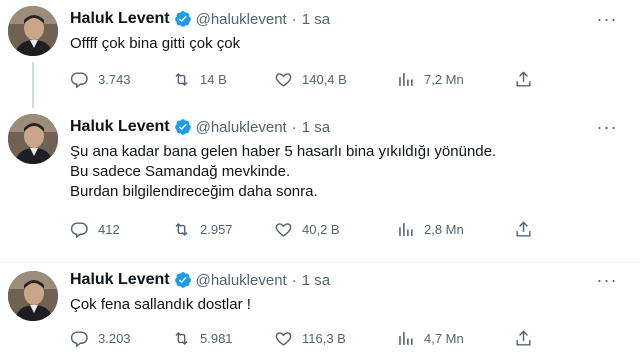 The height and width of the screenshot is (360, 640). I want to click on tweet-text: Çok fena sallandık dostlar !, so click(160, 305).